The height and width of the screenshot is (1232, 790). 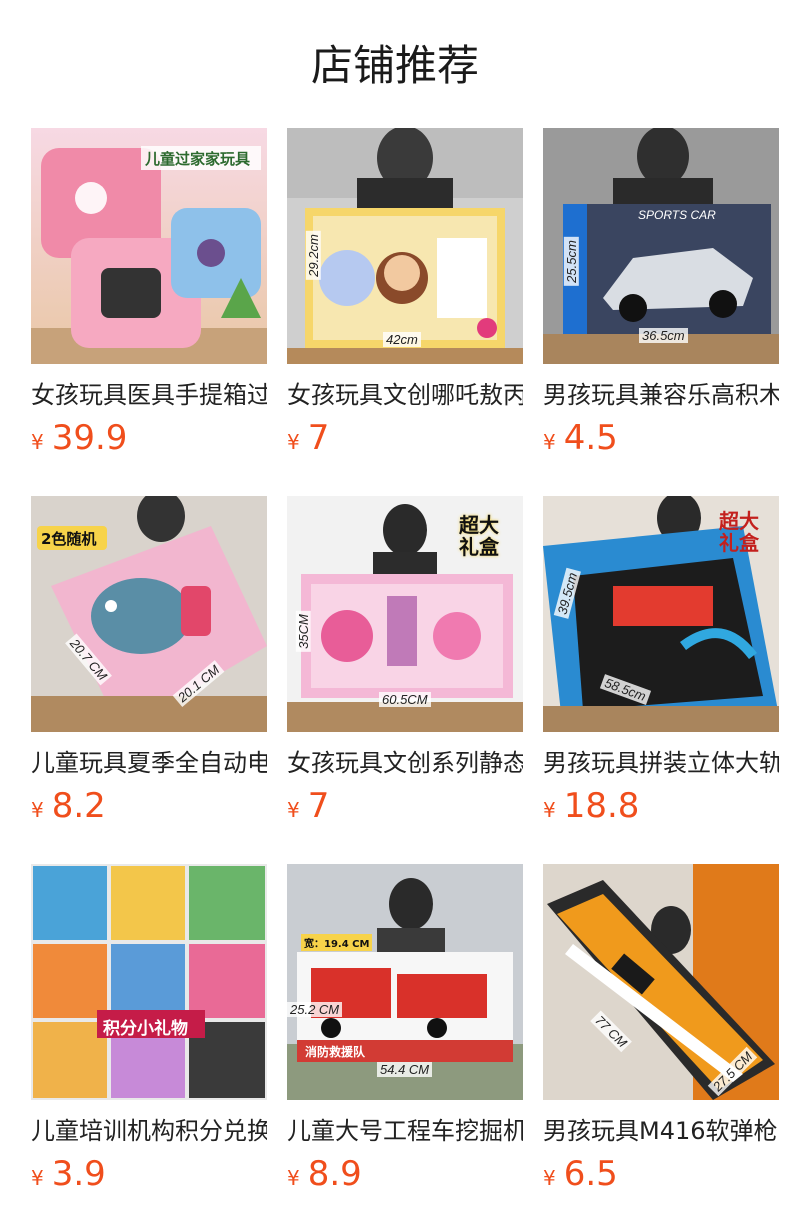 I want to click on dimension-label: 42cm, so click(x=402, y=339).